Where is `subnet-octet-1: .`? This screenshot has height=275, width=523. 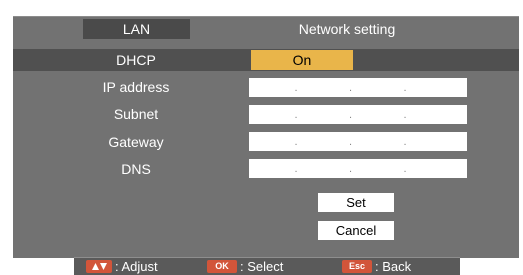 subnet-octet-1: . is located at coordinates (296, 115).